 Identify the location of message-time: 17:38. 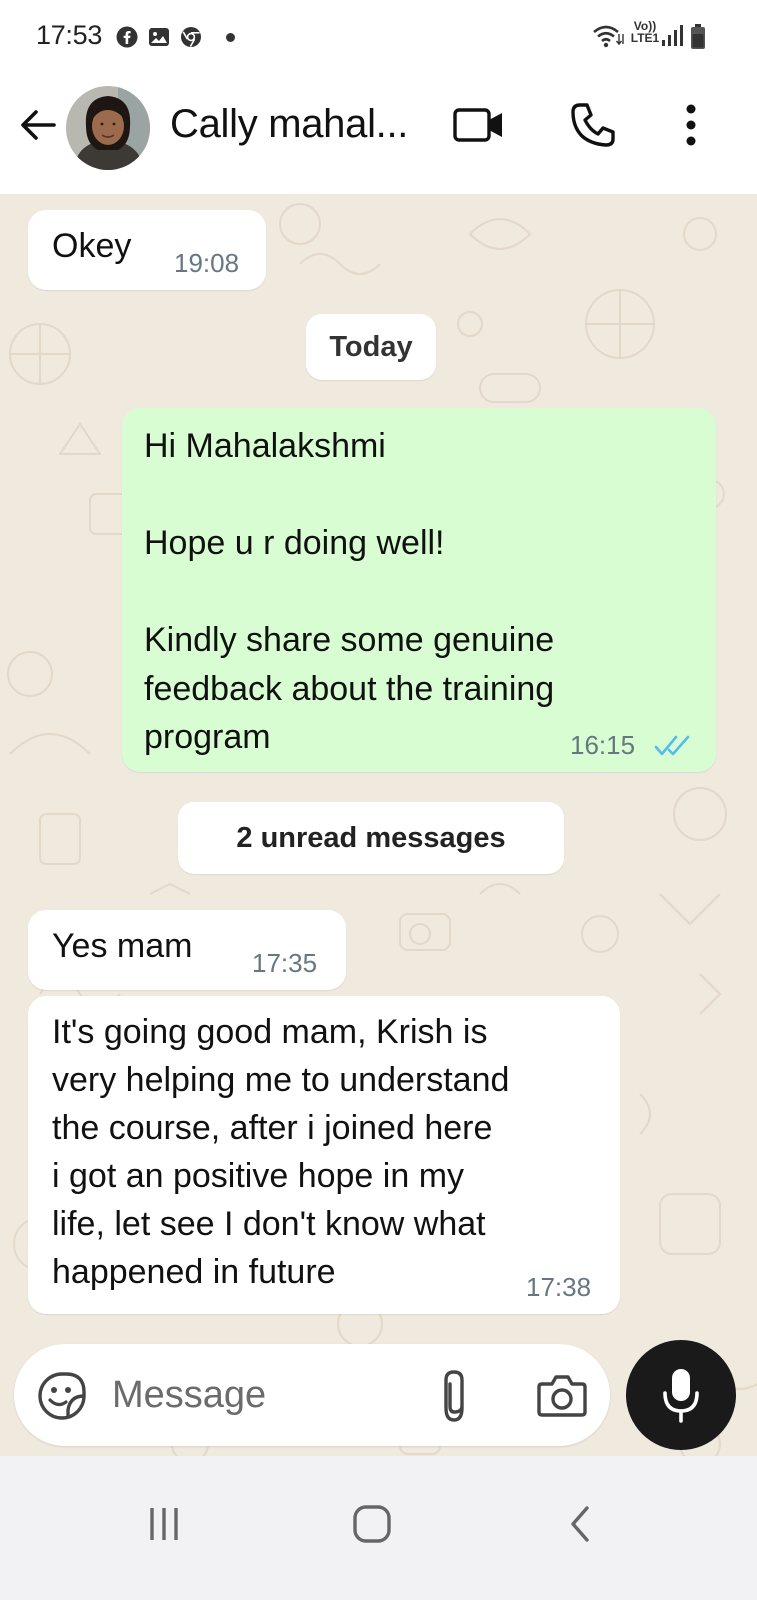
(559, 1287).